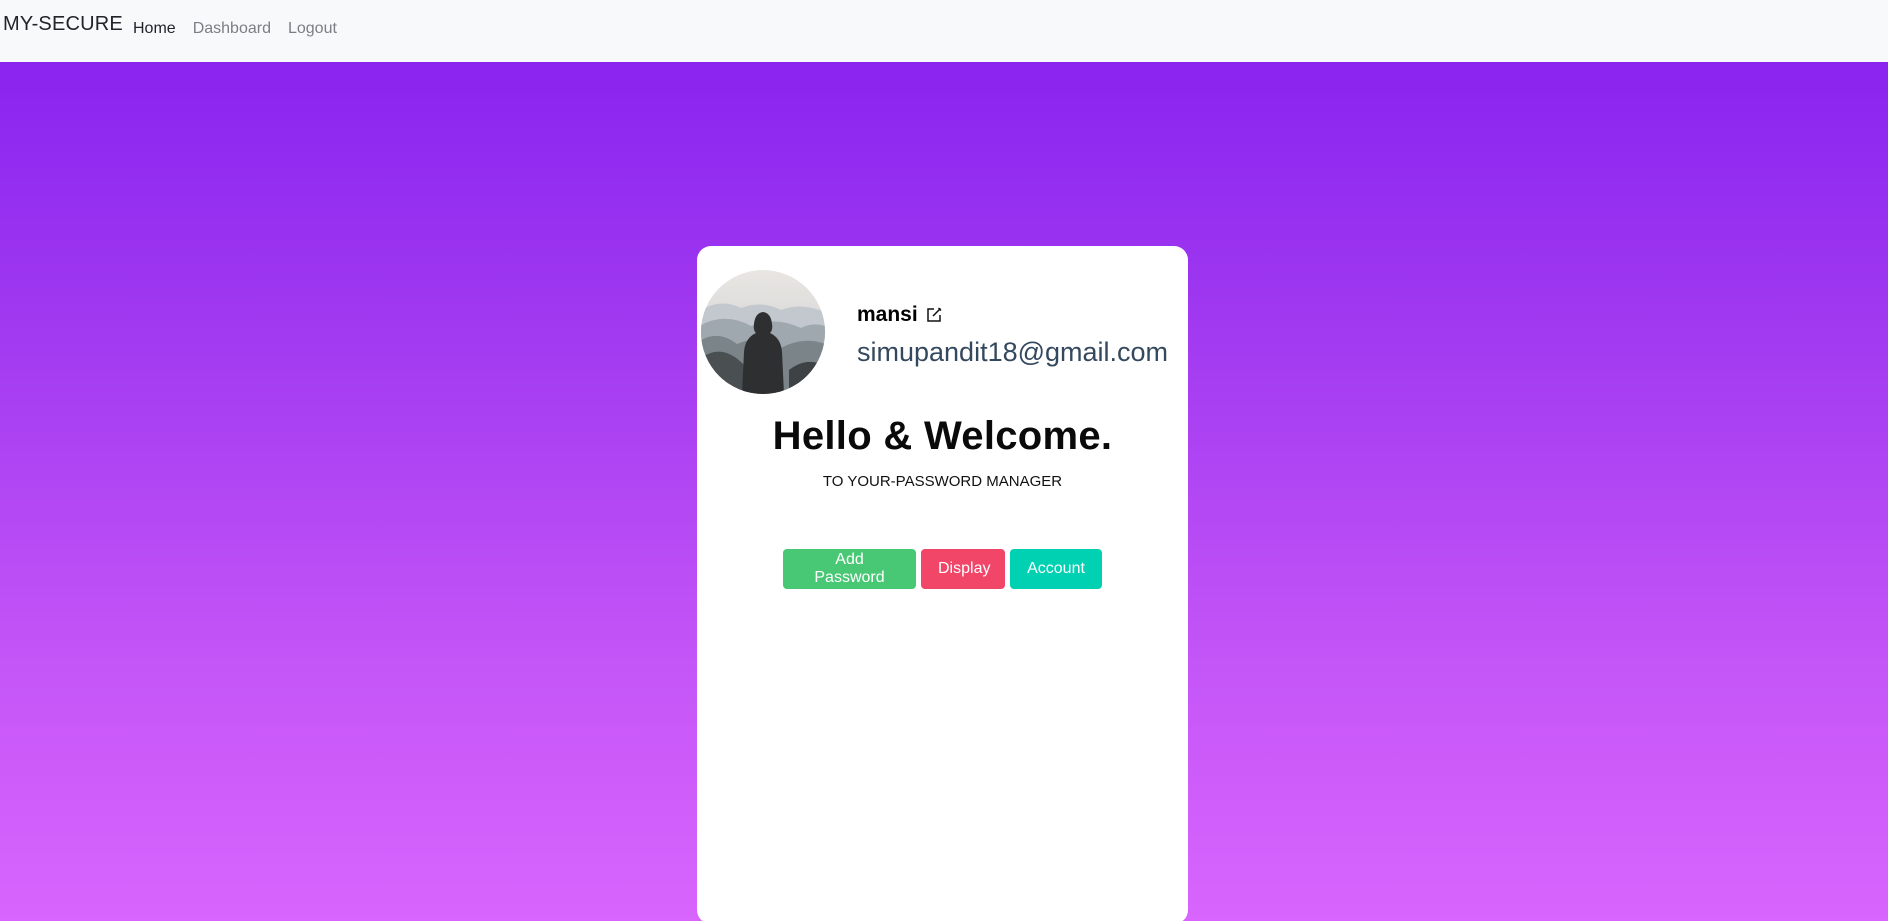 Image resolution: width=1888 pixels, height=924 pixels. What do you see at coordinates (944, 31) in the screenshot?
I see `top-navbar: MY-SECURE Home Dashboard Logout` at bounding box center [944, 31].